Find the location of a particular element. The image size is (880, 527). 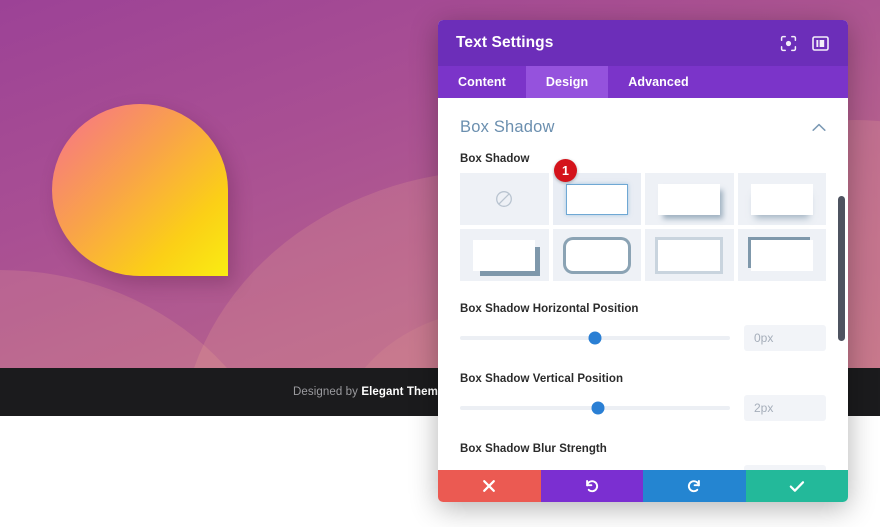

preset-none is located at coordinates (504, 199).